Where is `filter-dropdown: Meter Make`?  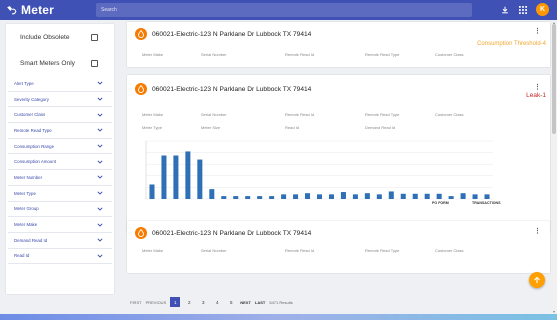
filter-dropdown: Meter Make is located at coordinates (60, 225).